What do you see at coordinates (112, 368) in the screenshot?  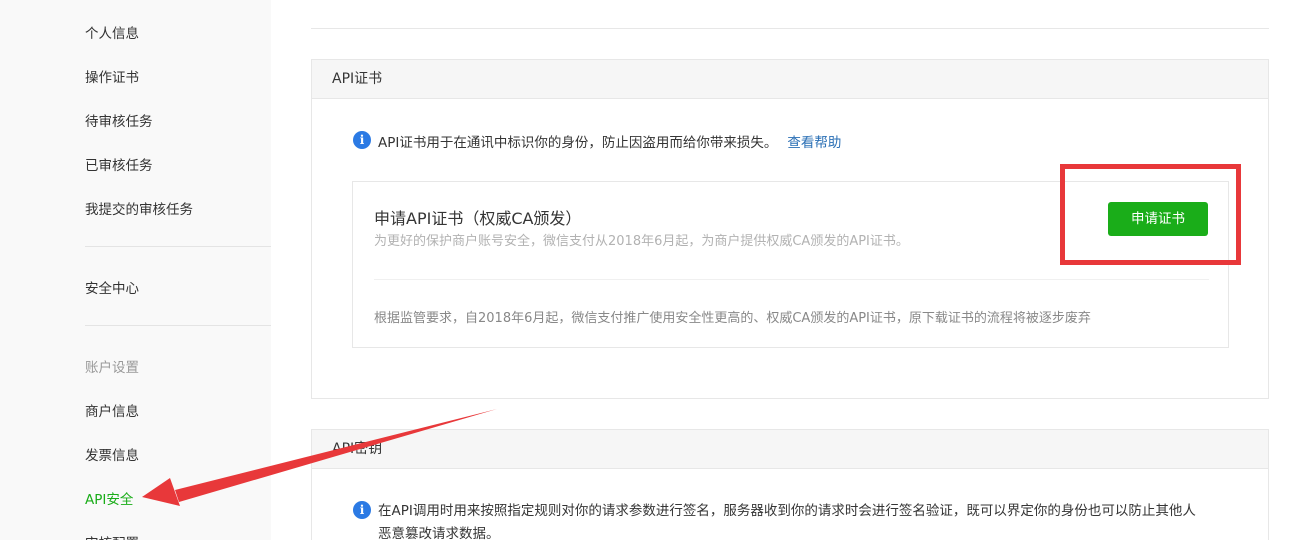 I see `sidebar-group-account-settings: 账户设置` at bounding box center [112, 368].